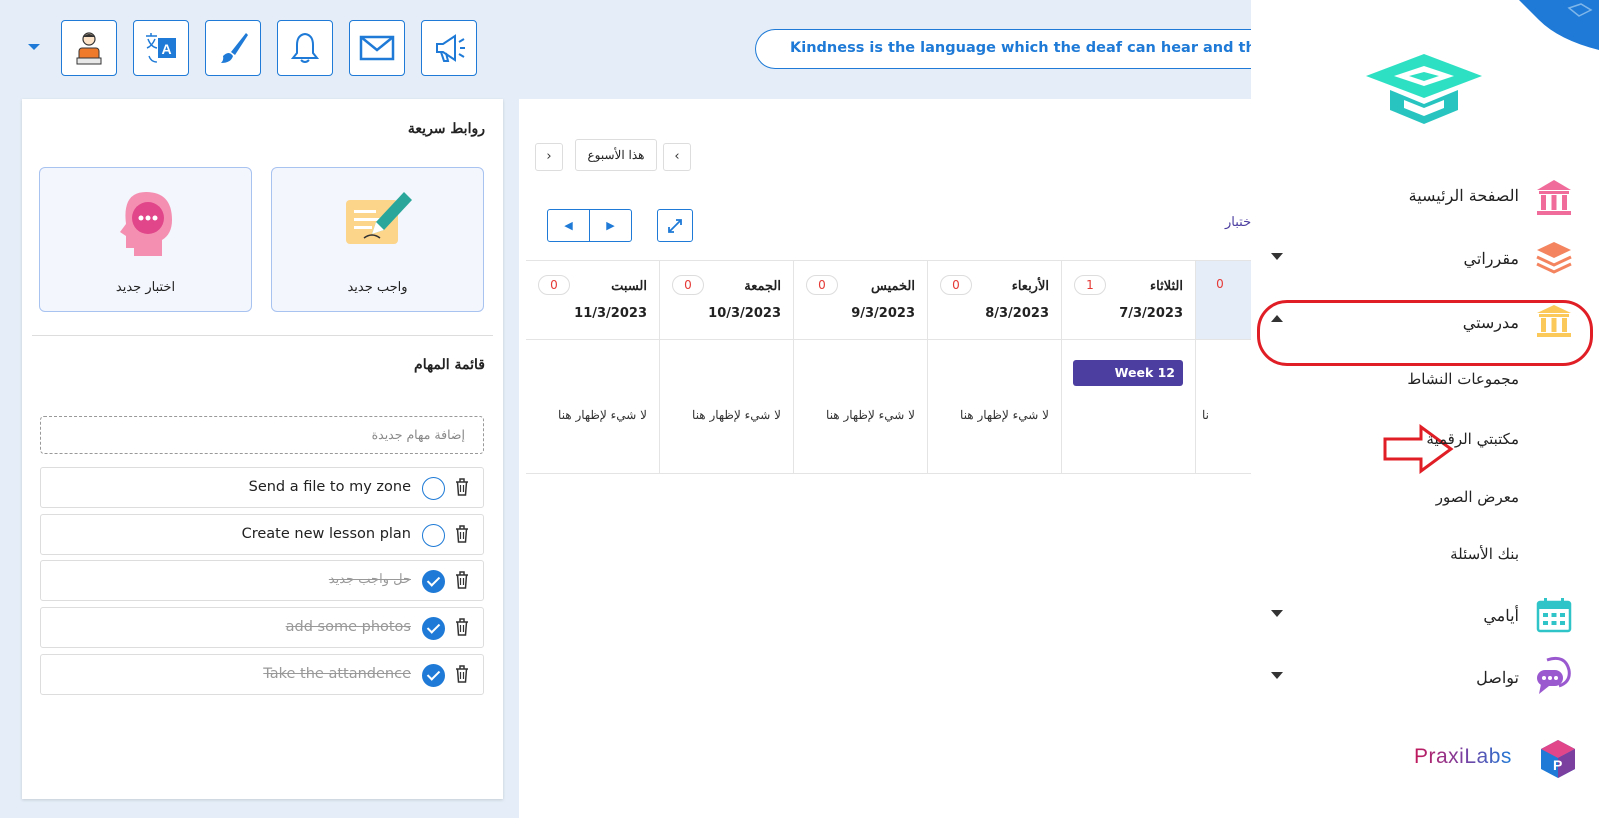 The height and width of the screenshot is (818, 1599). What do you see at coordinates (1030, 286) in the screenshot?
I see `day-name: الأربعاء` at bounding box center [1030, 286].